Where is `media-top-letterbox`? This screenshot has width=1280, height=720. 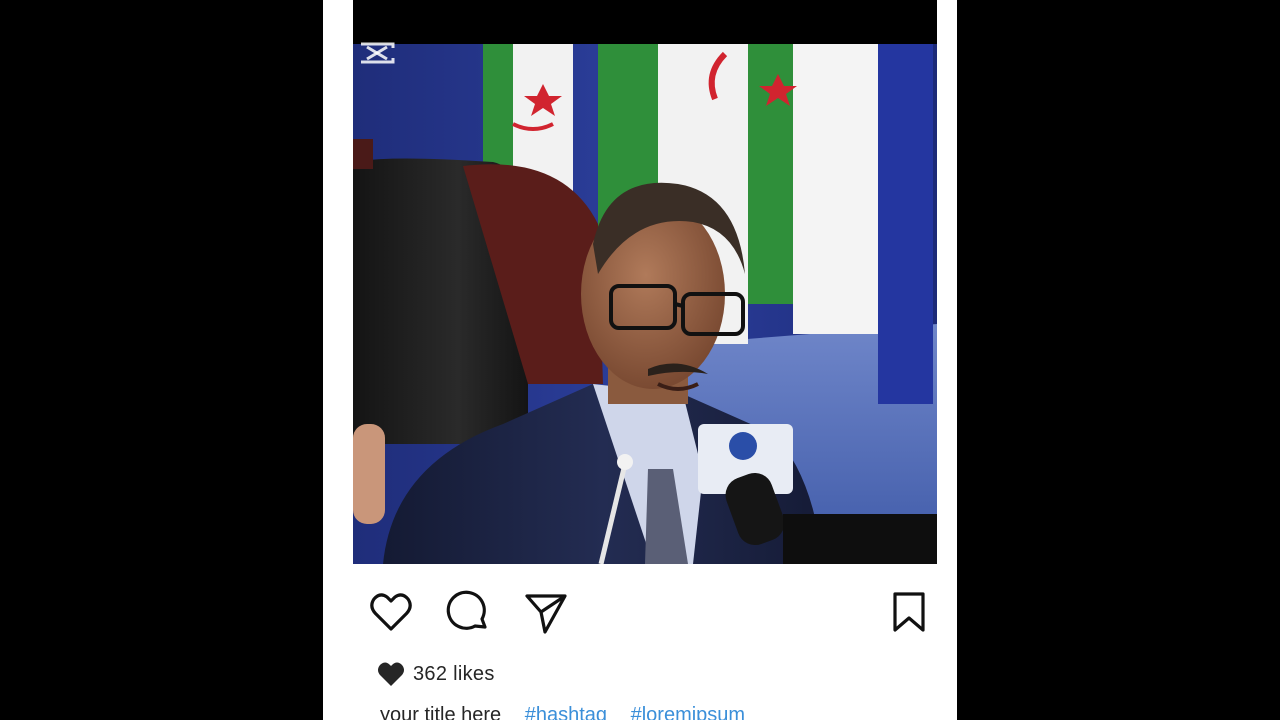
media-top-letterbox is located at coordinates (645, 22).